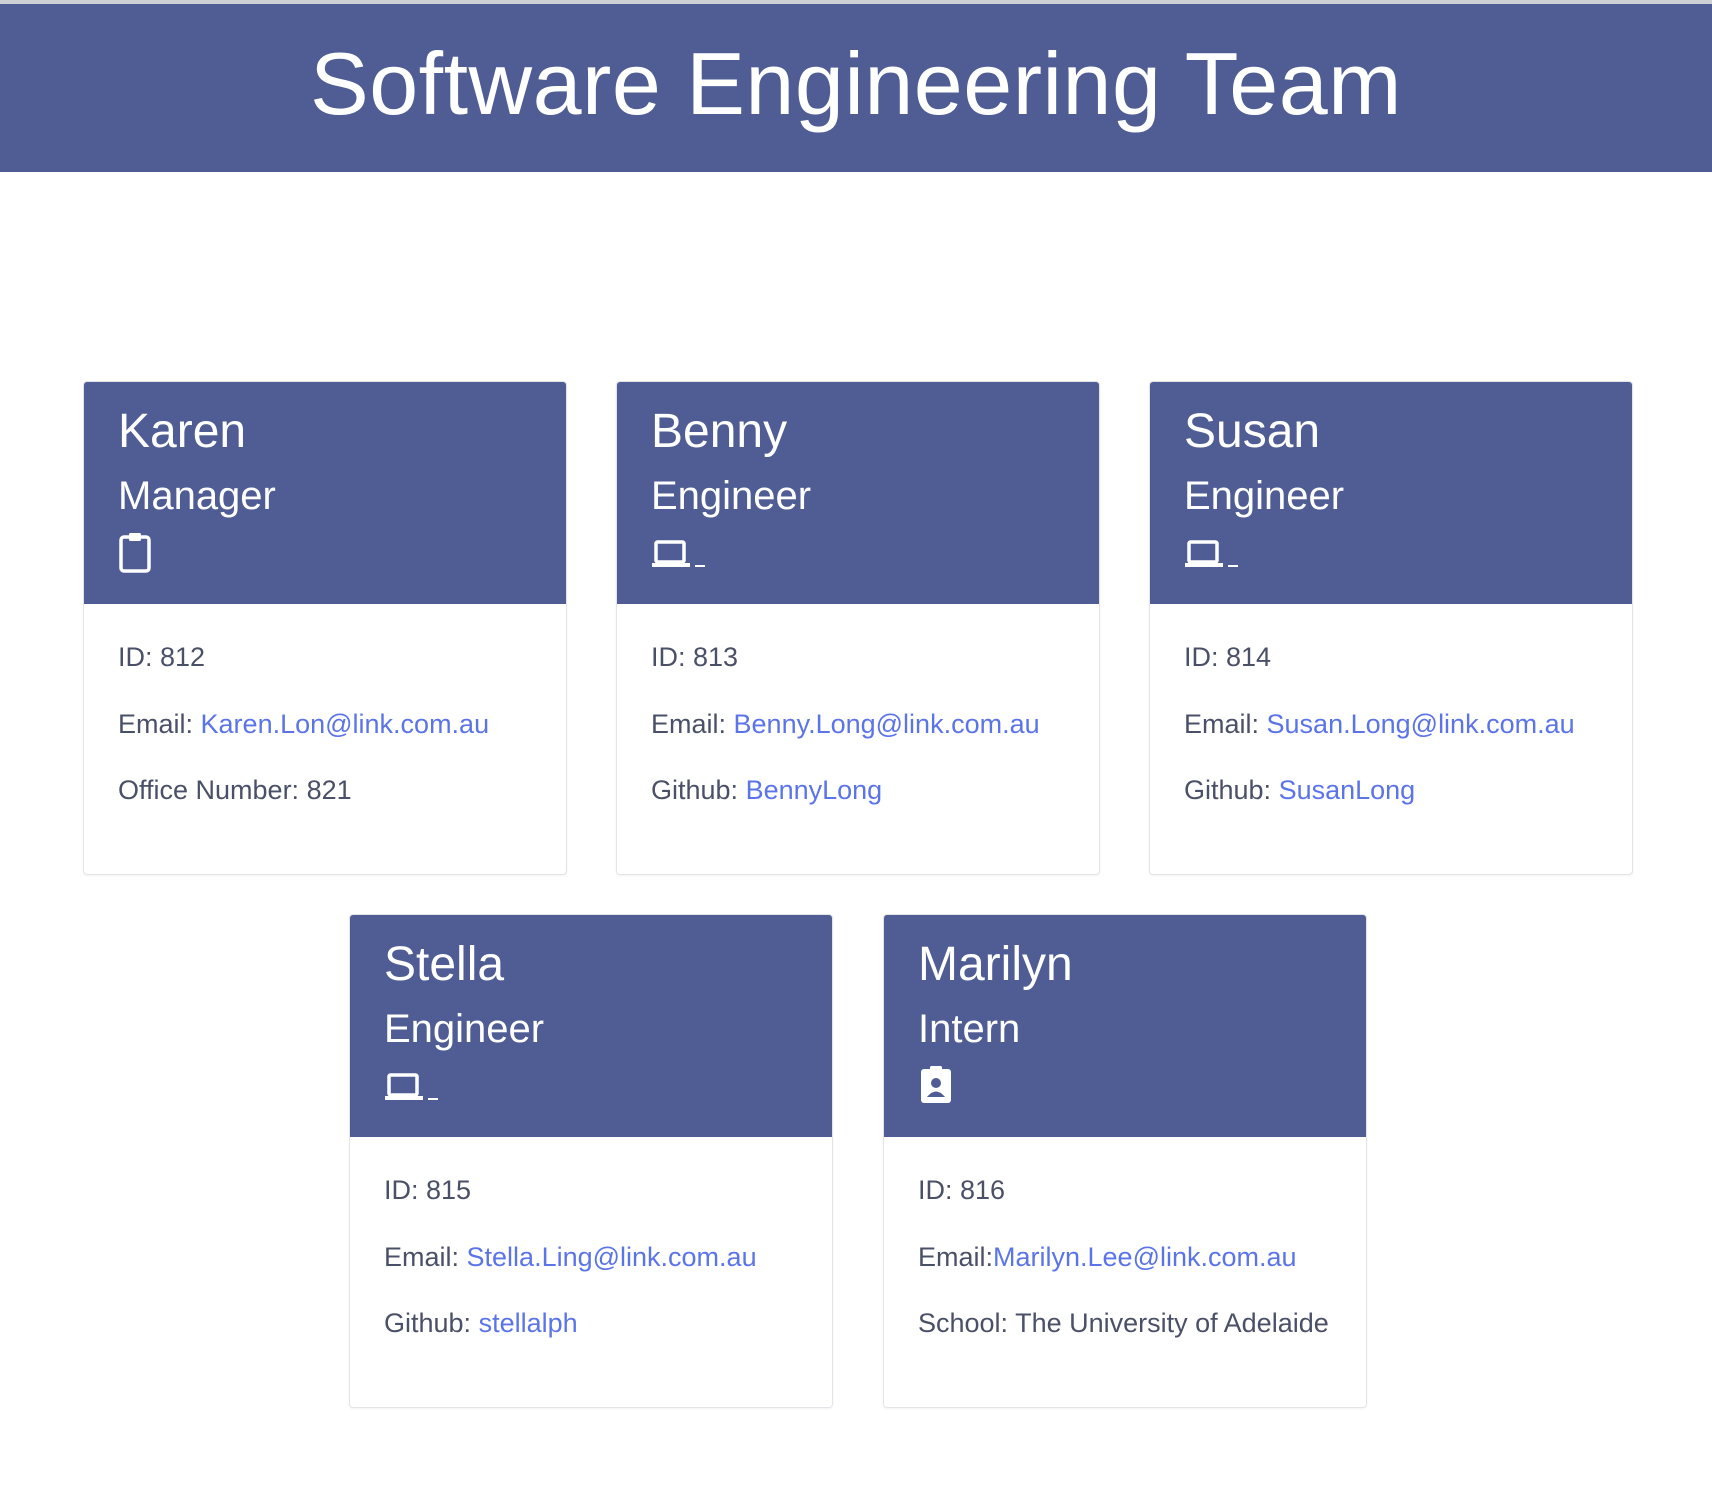 This screenshot has width=1712, height=1500. Describe the element at coordinates (591, 1026) in the screenshot. I see `card-header: Stella Engineer` at that location.